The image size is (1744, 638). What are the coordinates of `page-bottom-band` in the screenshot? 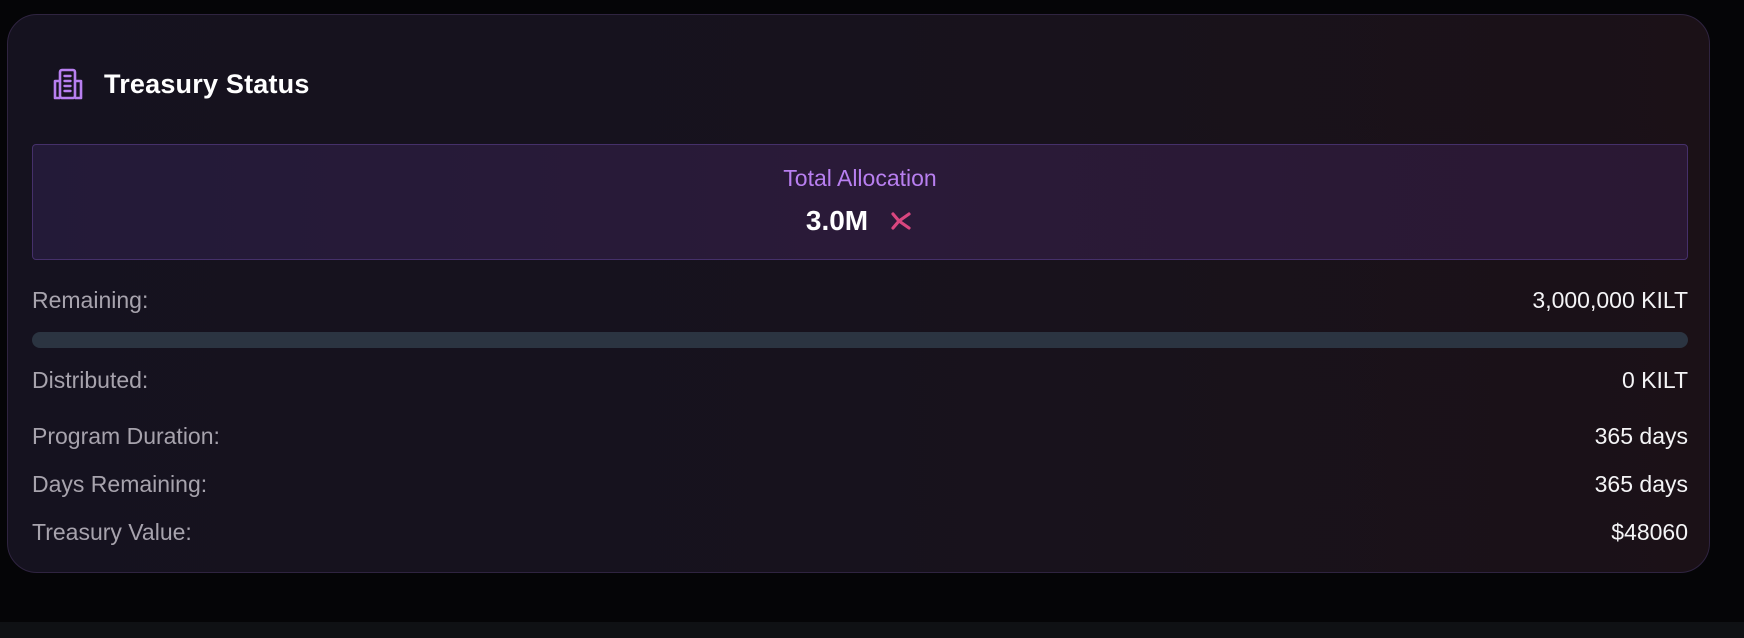 It's located at (872, 630).